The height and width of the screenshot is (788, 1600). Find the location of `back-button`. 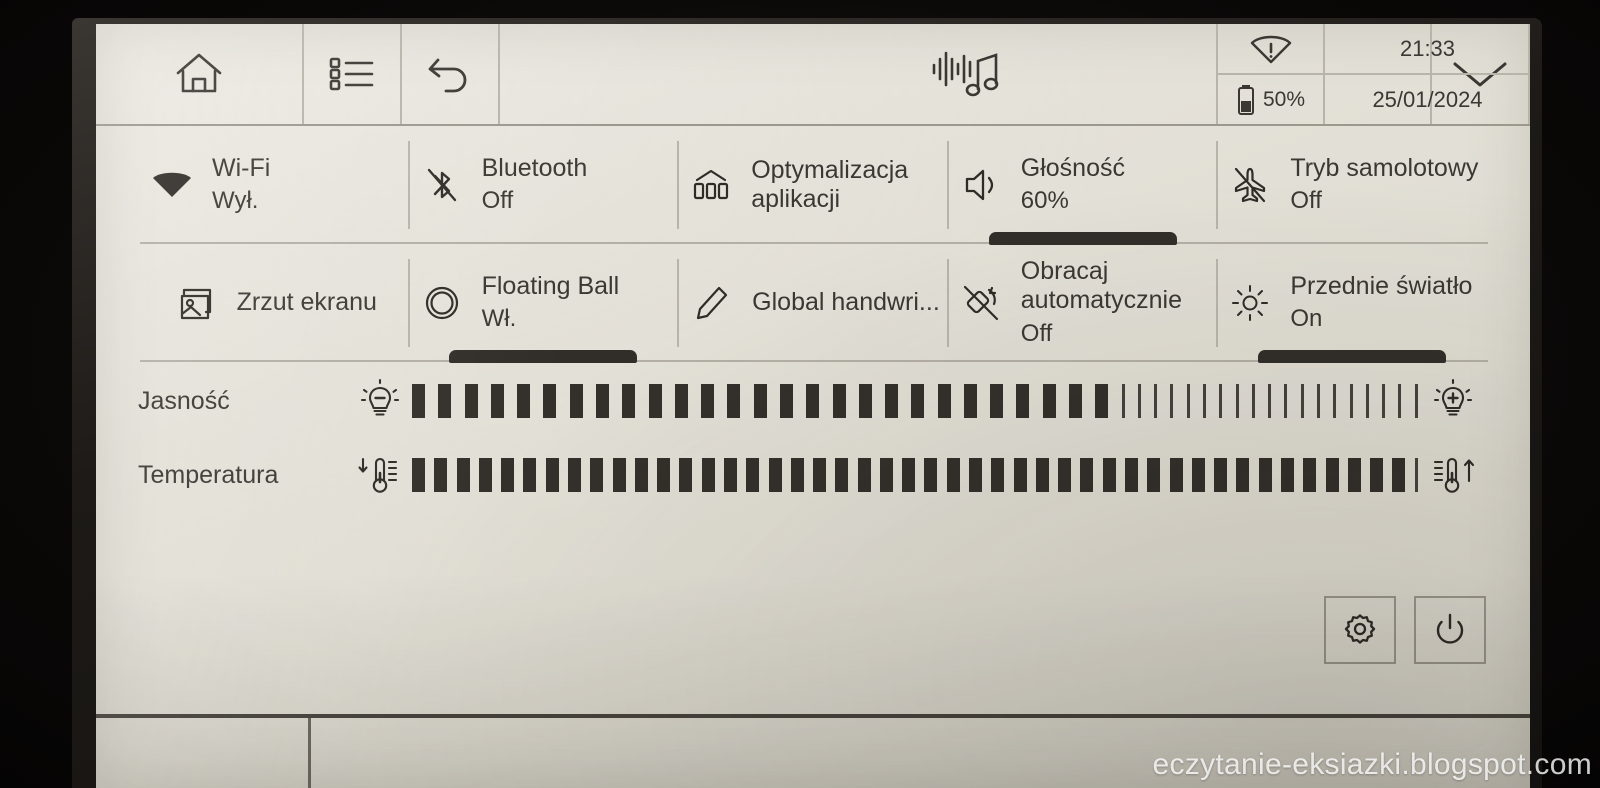

back-button is located at coordinates (451, 74).